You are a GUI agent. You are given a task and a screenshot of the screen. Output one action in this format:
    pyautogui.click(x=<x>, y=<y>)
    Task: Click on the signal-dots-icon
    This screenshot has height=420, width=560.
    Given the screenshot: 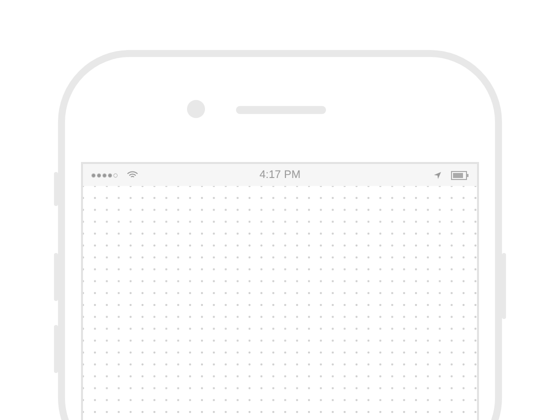 What is the action you would take?
    pyautogui.click(x=105, y=175)
    